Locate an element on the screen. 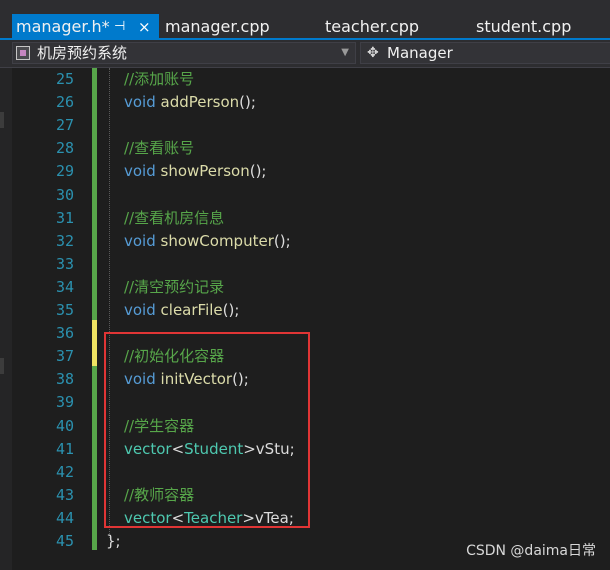 The width and height of the screenshot is (610, 570). navigation-bar: 机房预约系统 ▼ ✥ Manager is located at coordinates (305, 54).